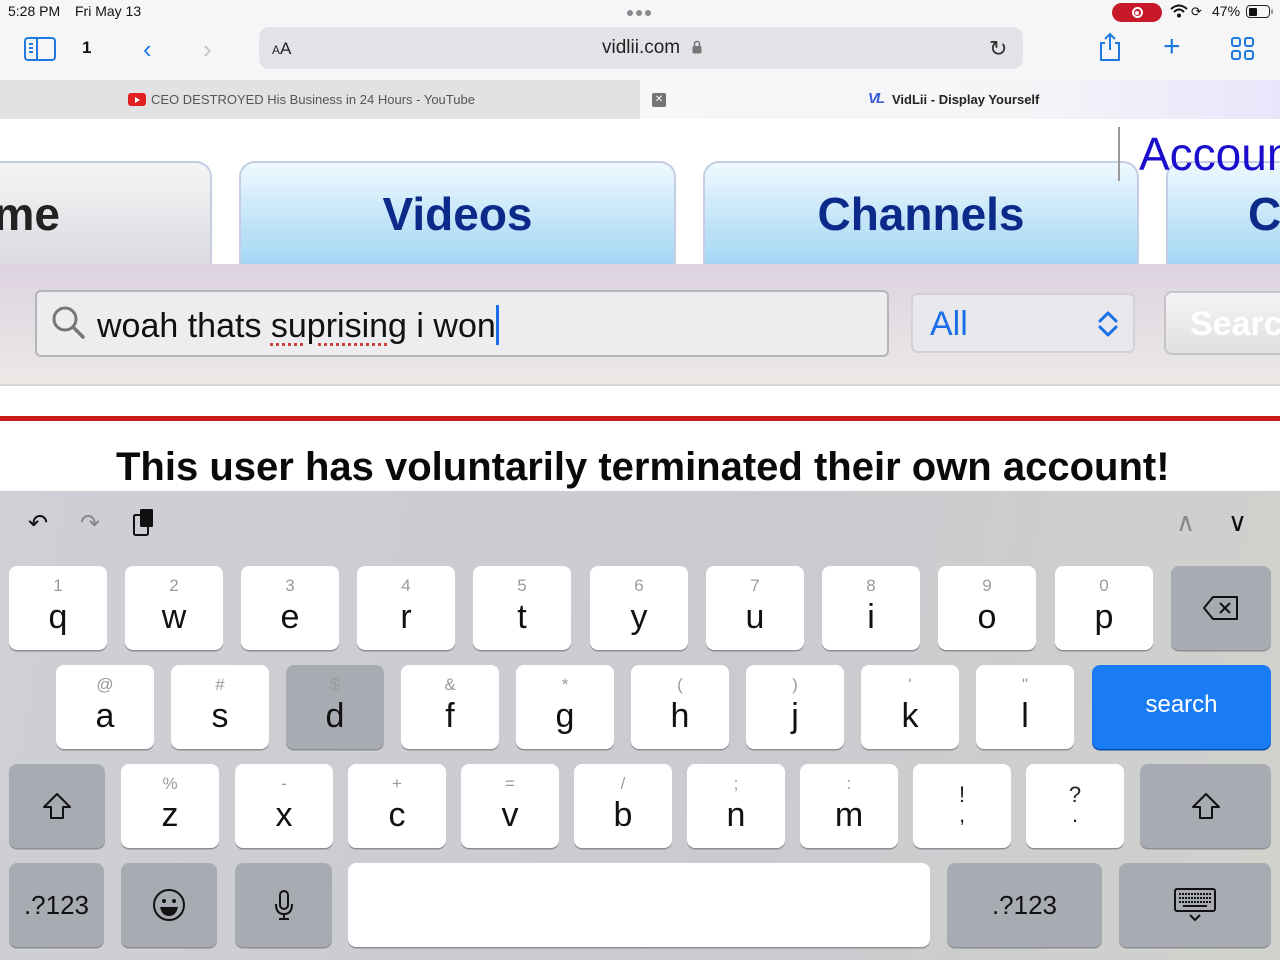  Describe the element at coordinates (987, 608) in the screenshot. I see `key-o: 9o` at that location.